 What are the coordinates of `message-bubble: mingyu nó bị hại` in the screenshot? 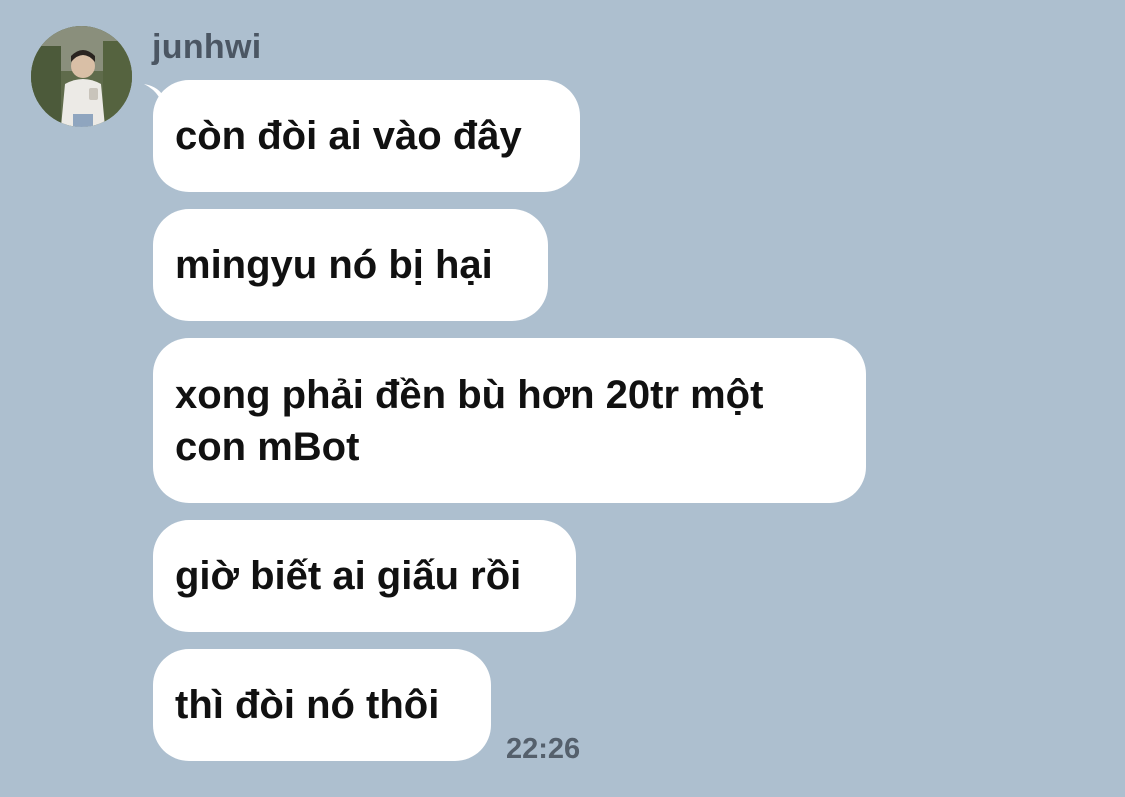 It's located at (350, 265).